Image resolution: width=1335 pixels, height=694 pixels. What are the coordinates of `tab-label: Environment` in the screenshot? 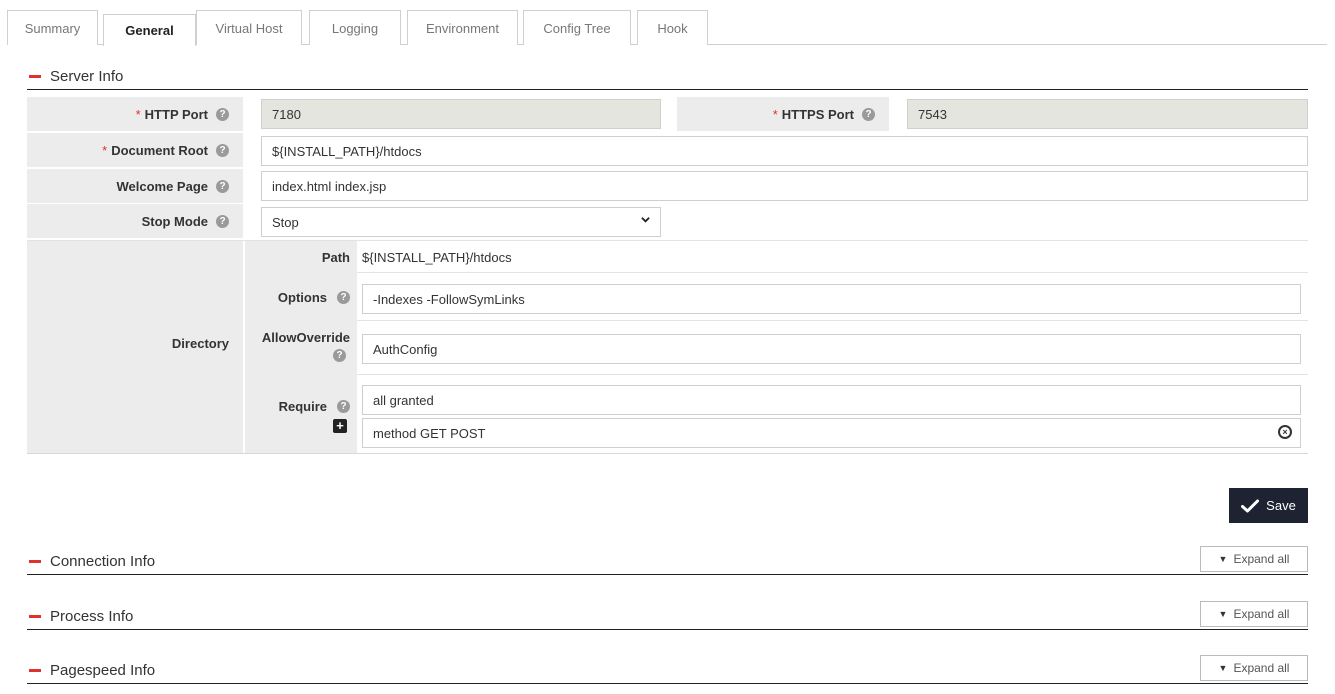 It's located at (462, 28).